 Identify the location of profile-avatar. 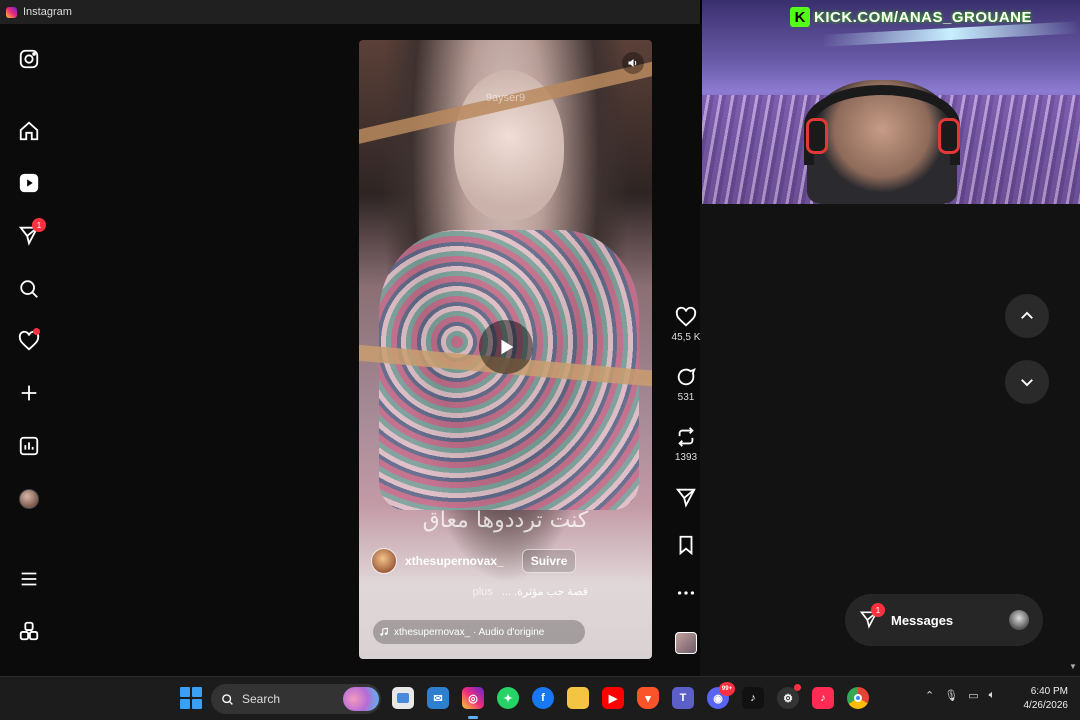
(29, 499).